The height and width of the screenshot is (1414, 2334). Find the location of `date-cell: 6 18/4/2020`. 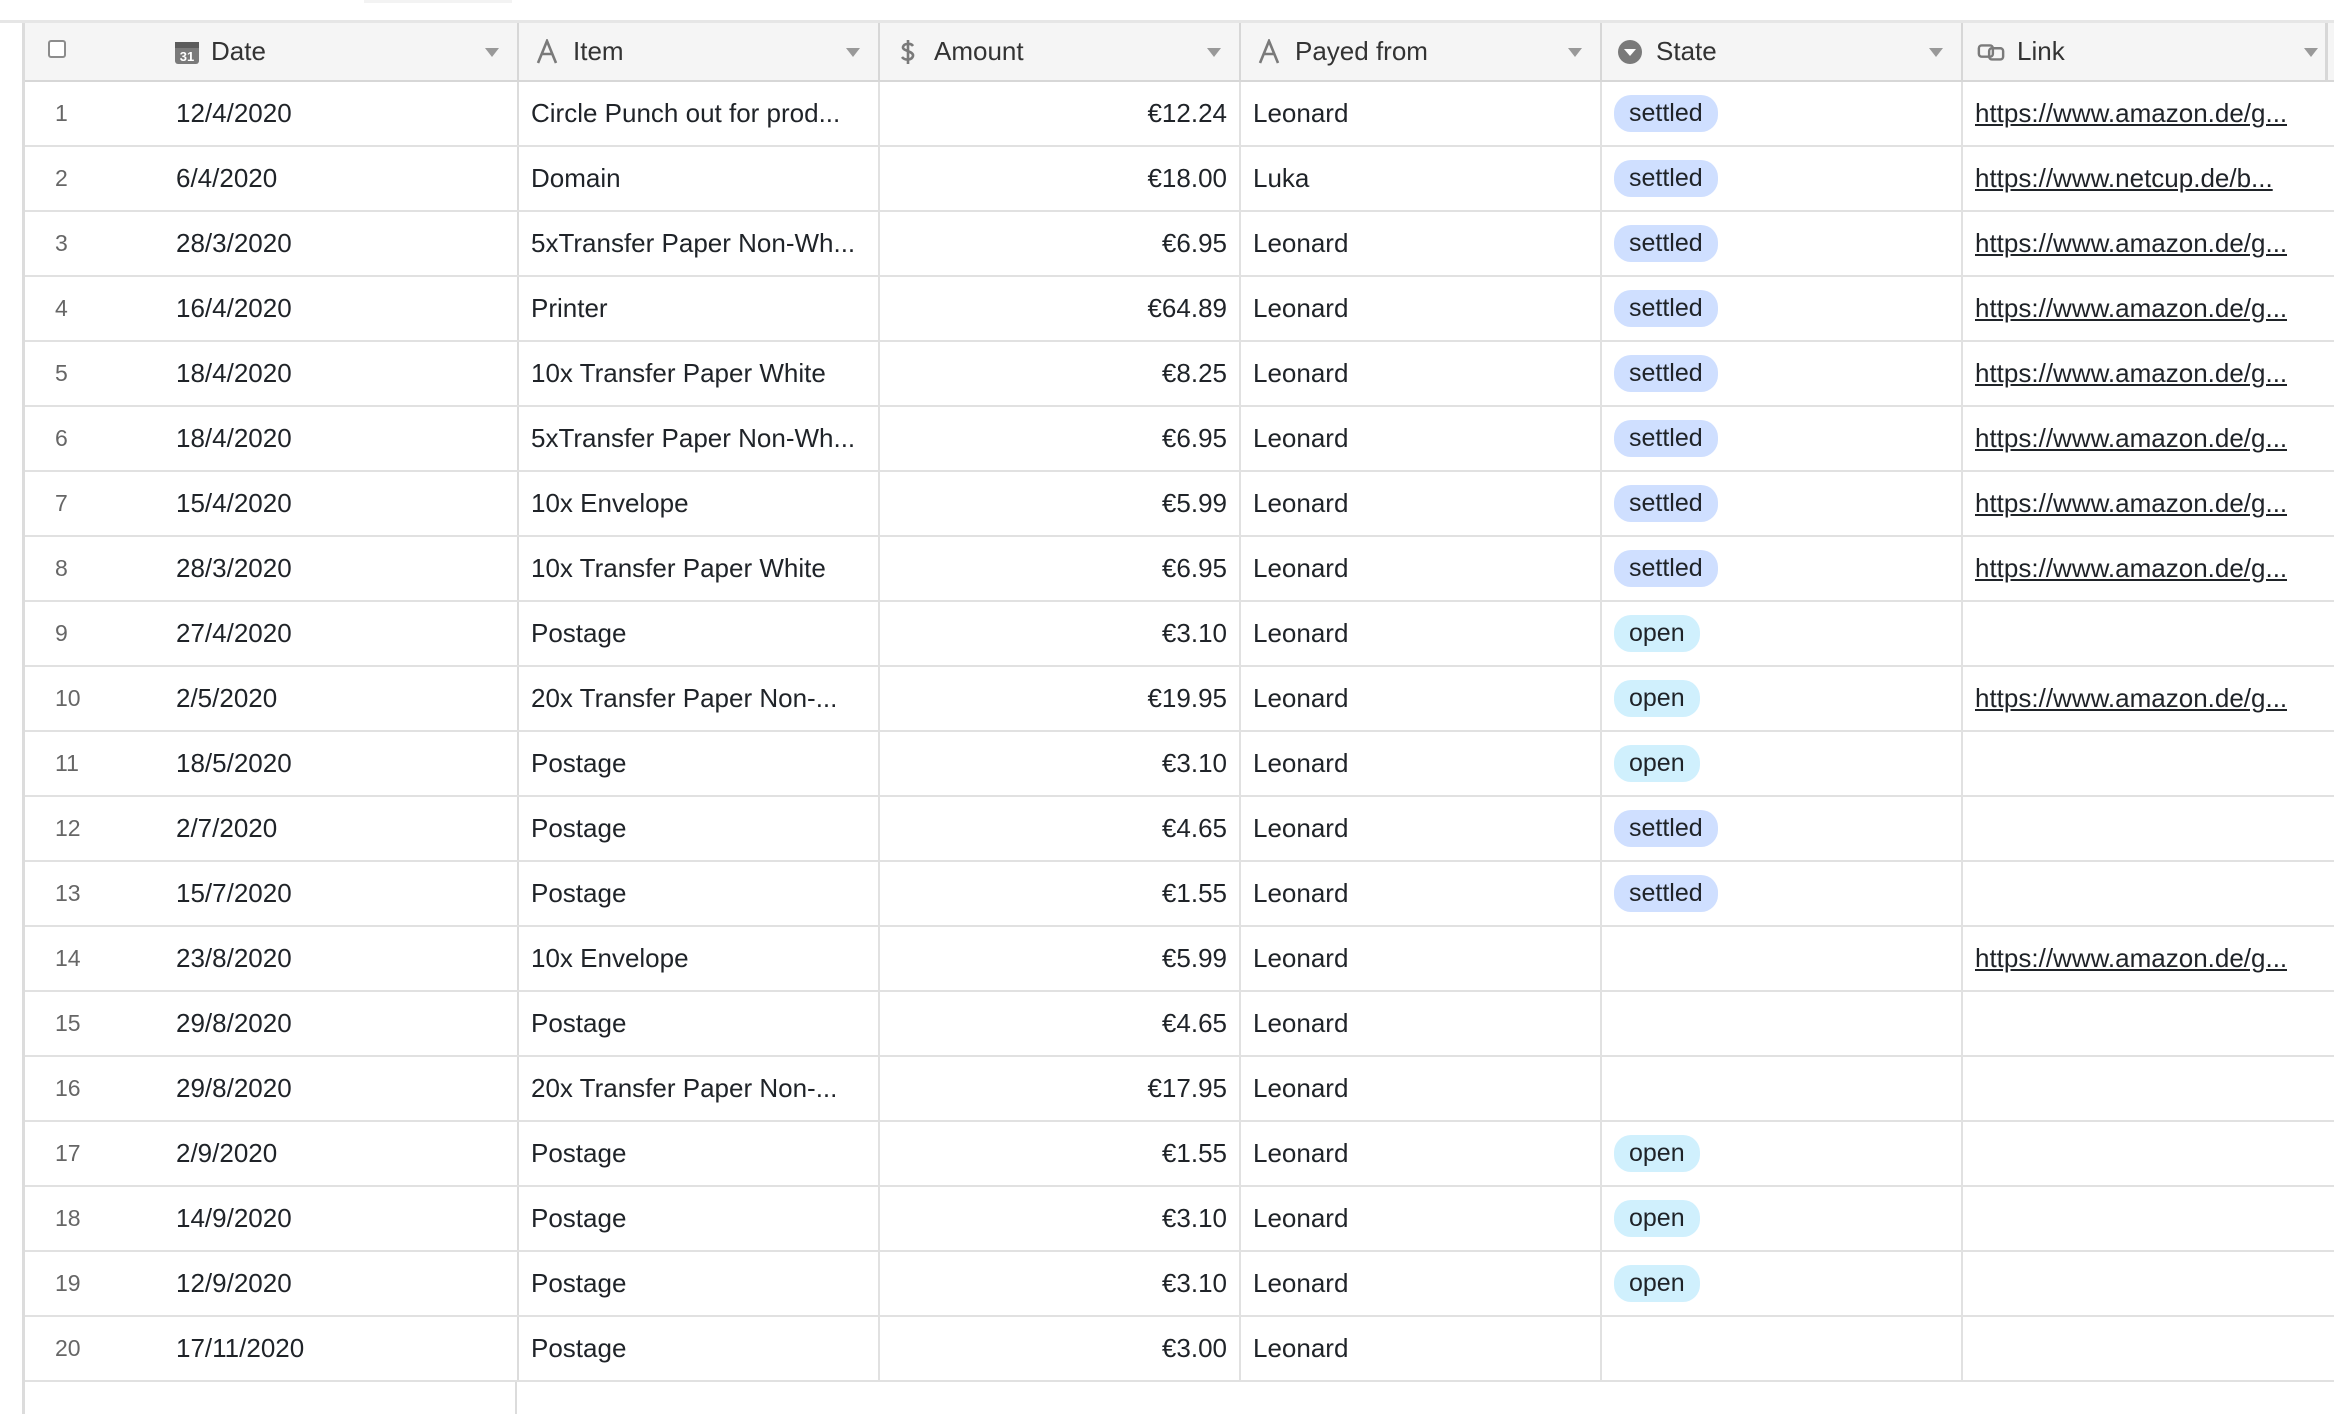

date-cell: 6 18/4/2020 is located at coordinates (271, 438).